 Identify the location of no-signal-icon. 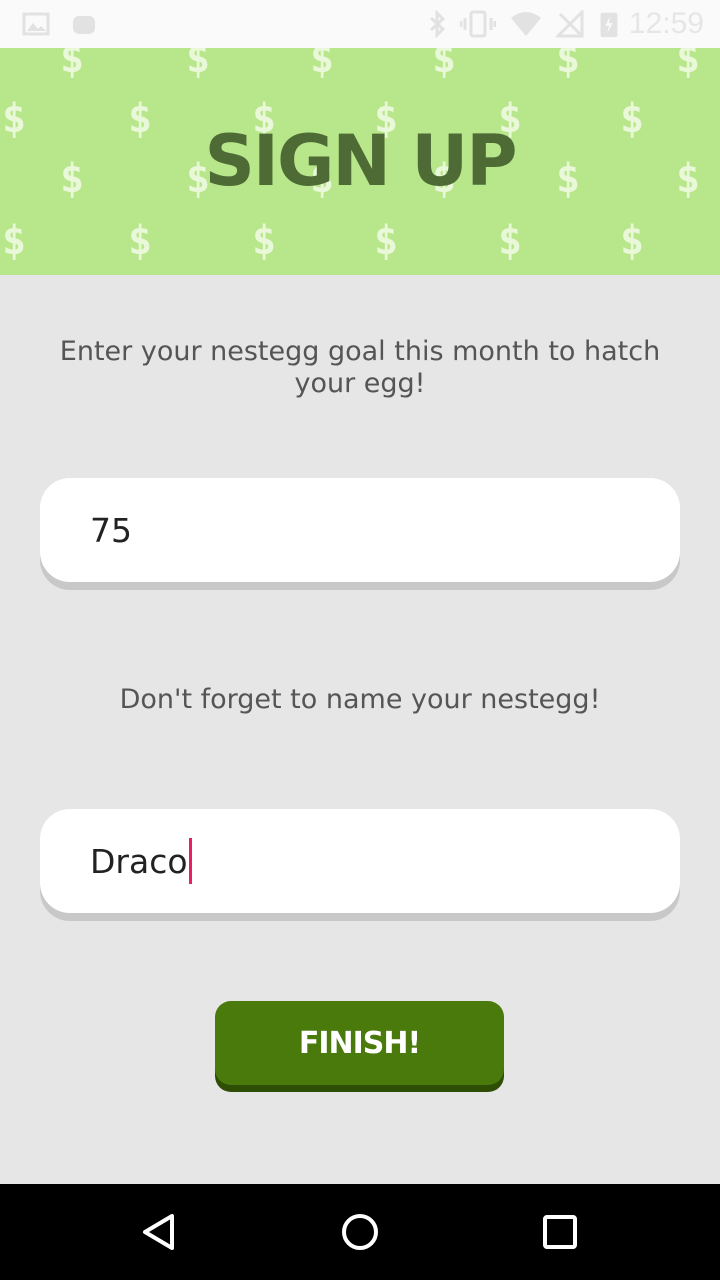
(570, 24).